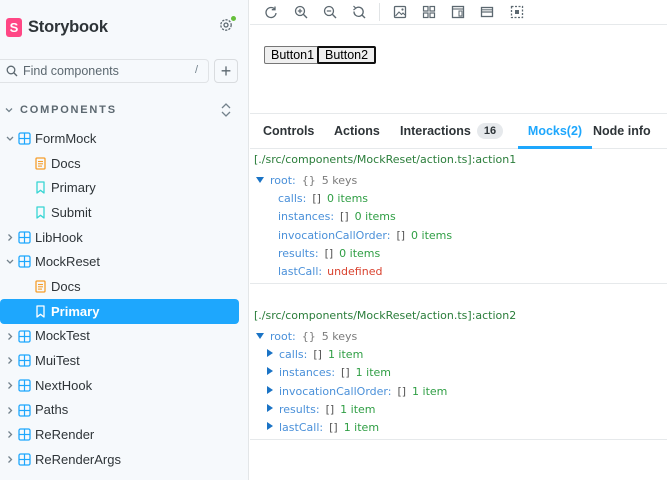  Describe the element at coordinates (487, 12) in the screenshot. I see `measure-icon` at that location.